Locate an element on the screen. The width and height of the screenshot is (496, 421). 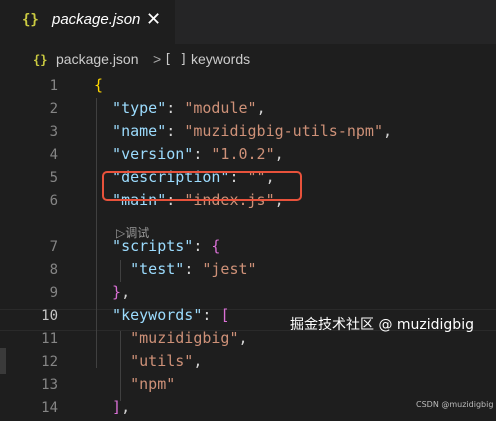
tab-title: package.json is located at coordinates (96, 19).